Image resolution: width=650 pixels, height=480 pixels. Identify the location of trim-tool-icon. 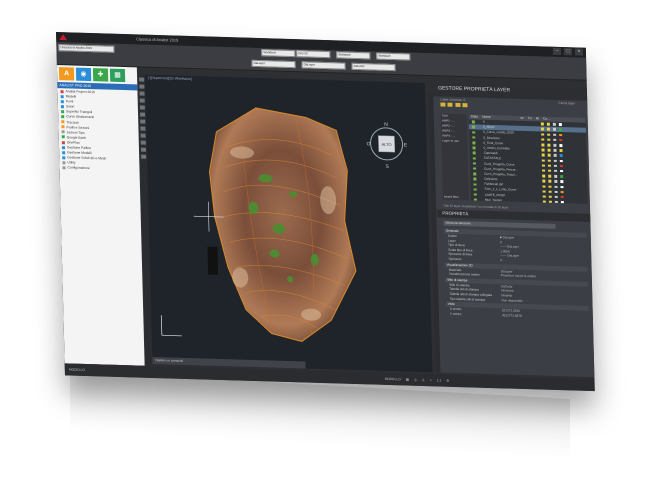
(144, 156).